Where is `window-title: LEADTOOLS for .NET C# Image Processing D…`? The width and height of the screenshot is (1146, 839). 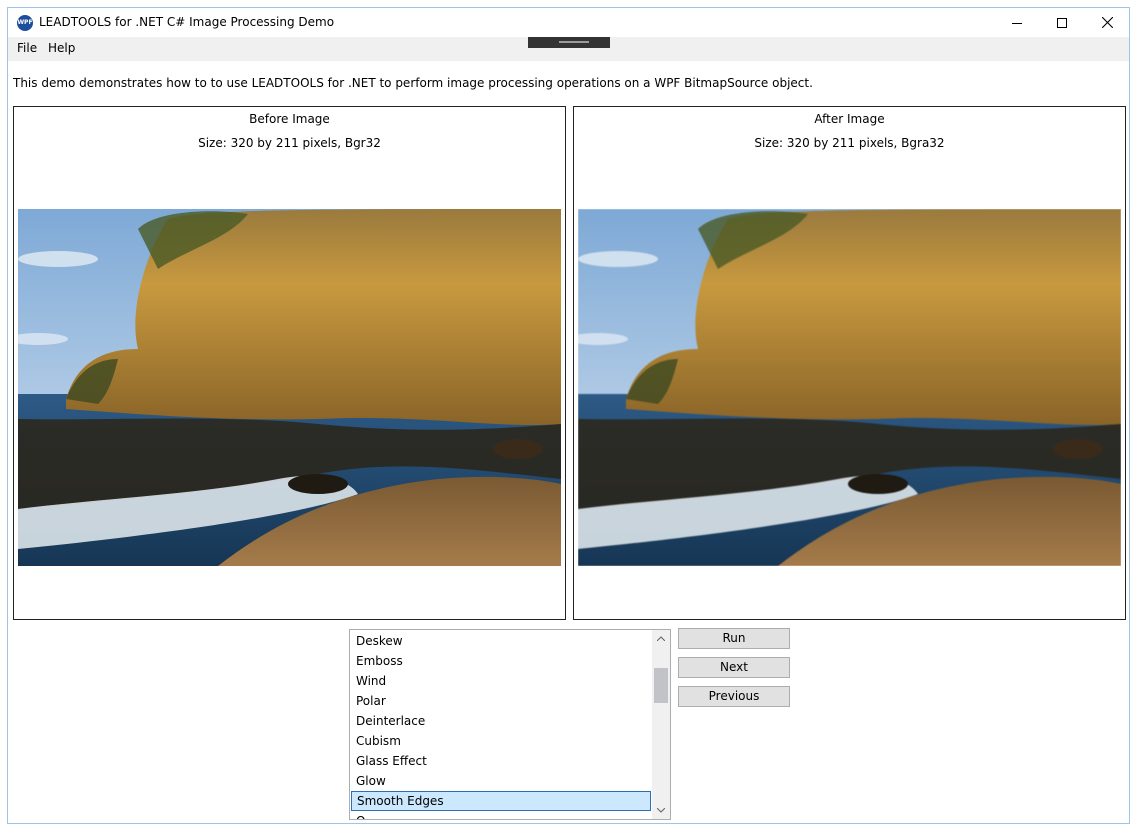 window-title: LEADTOOLS for .NET C# Image Processing D… is located at coordinates (187, 22).